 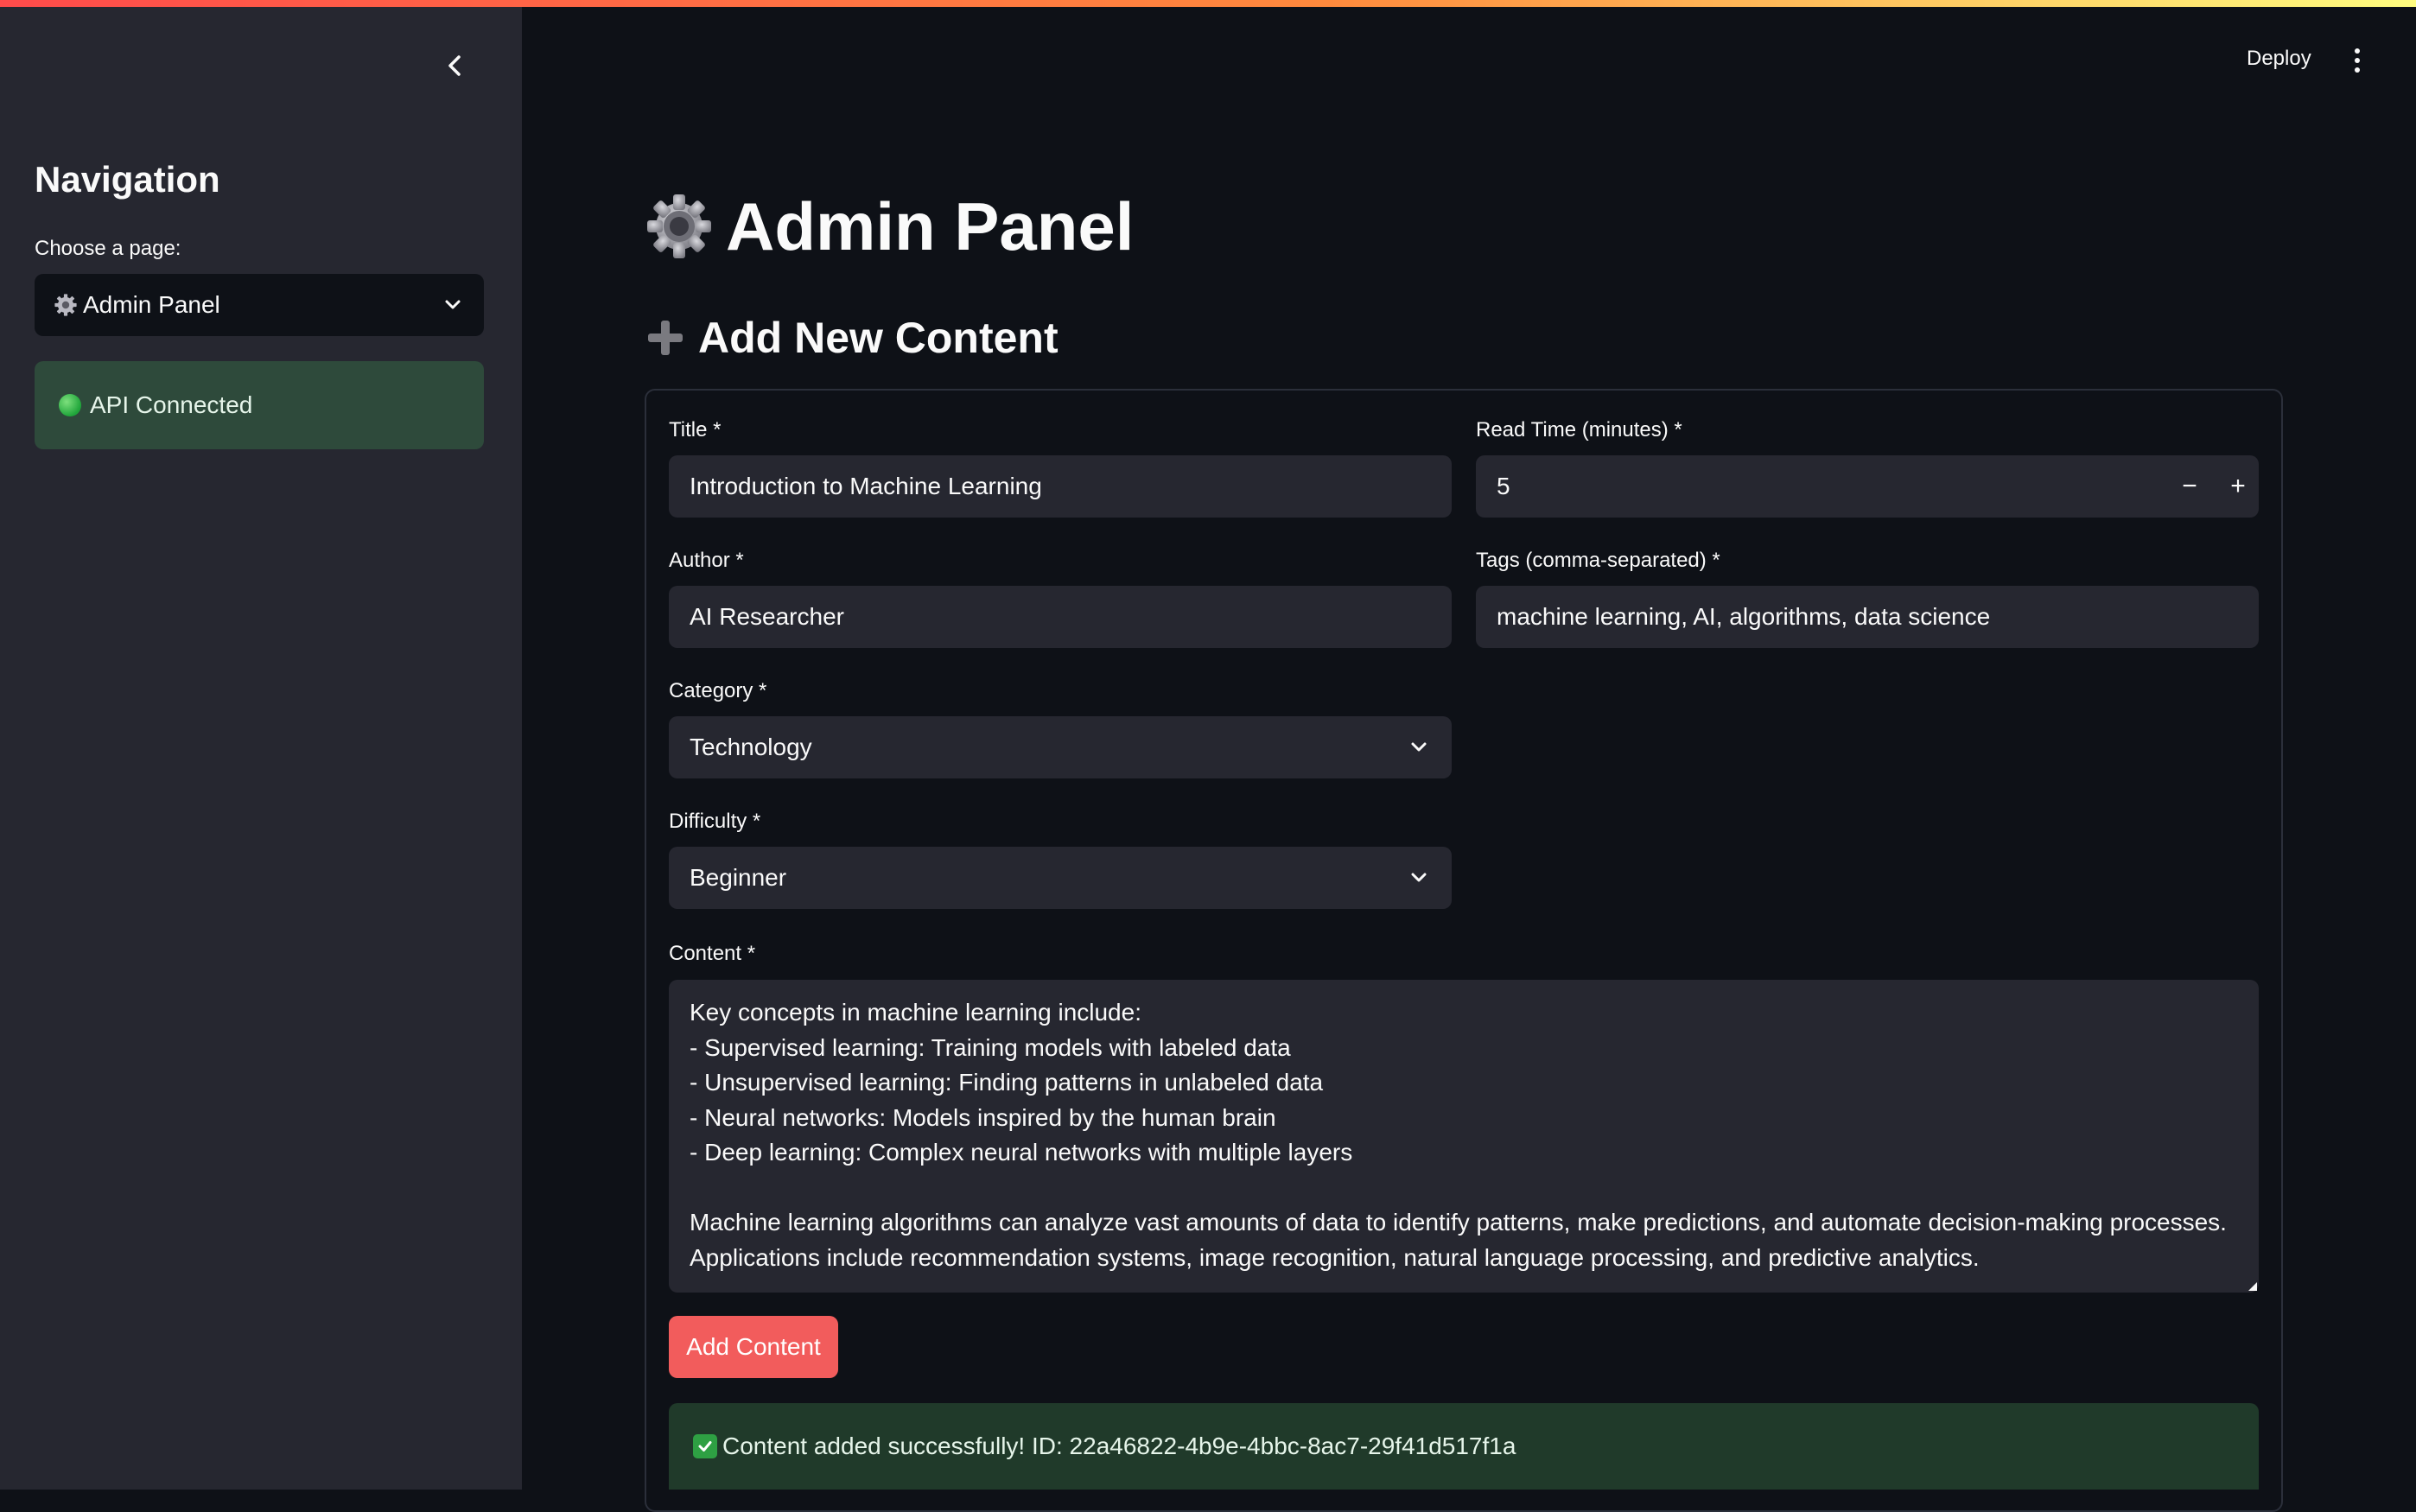 What do you see at coordinates (1060, 486) in the screenshot?
I see `title-input: Introduction to Machine Learning` at bounding box center [1060, 486].